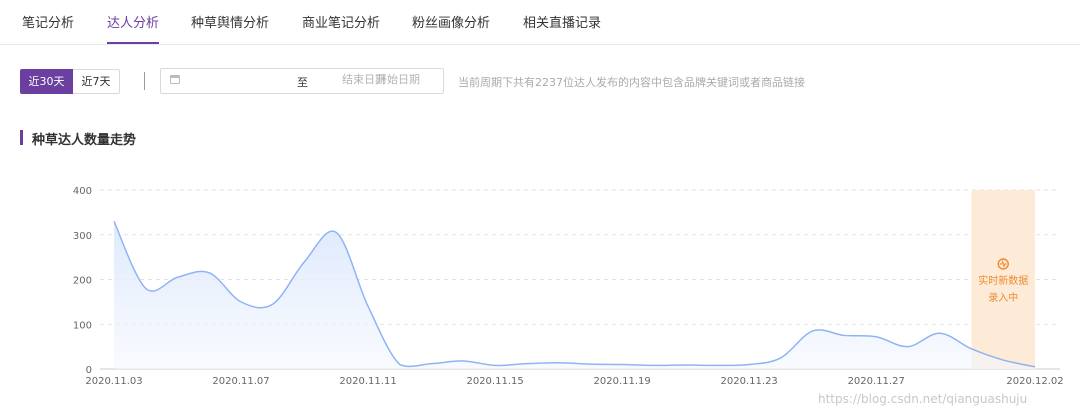  I want to click on section-title: 种草达人数量走势, so click(84, 140).